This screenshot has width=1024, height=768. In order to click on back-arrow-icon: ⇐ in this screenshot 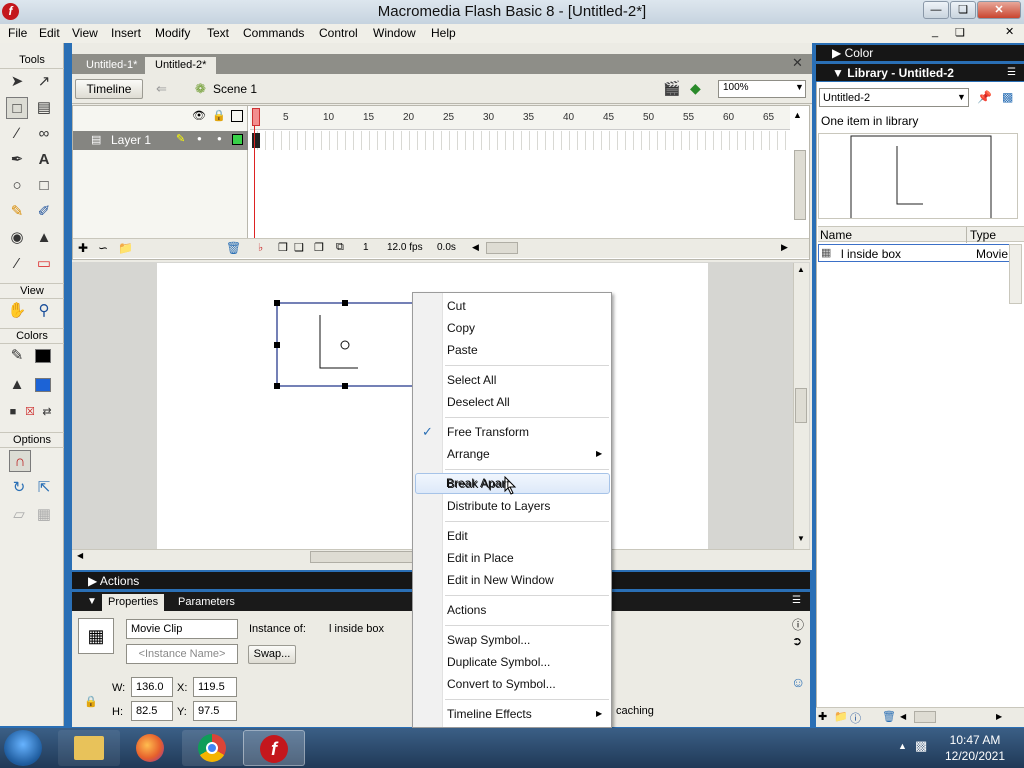, I will do `click(161, 89)`.